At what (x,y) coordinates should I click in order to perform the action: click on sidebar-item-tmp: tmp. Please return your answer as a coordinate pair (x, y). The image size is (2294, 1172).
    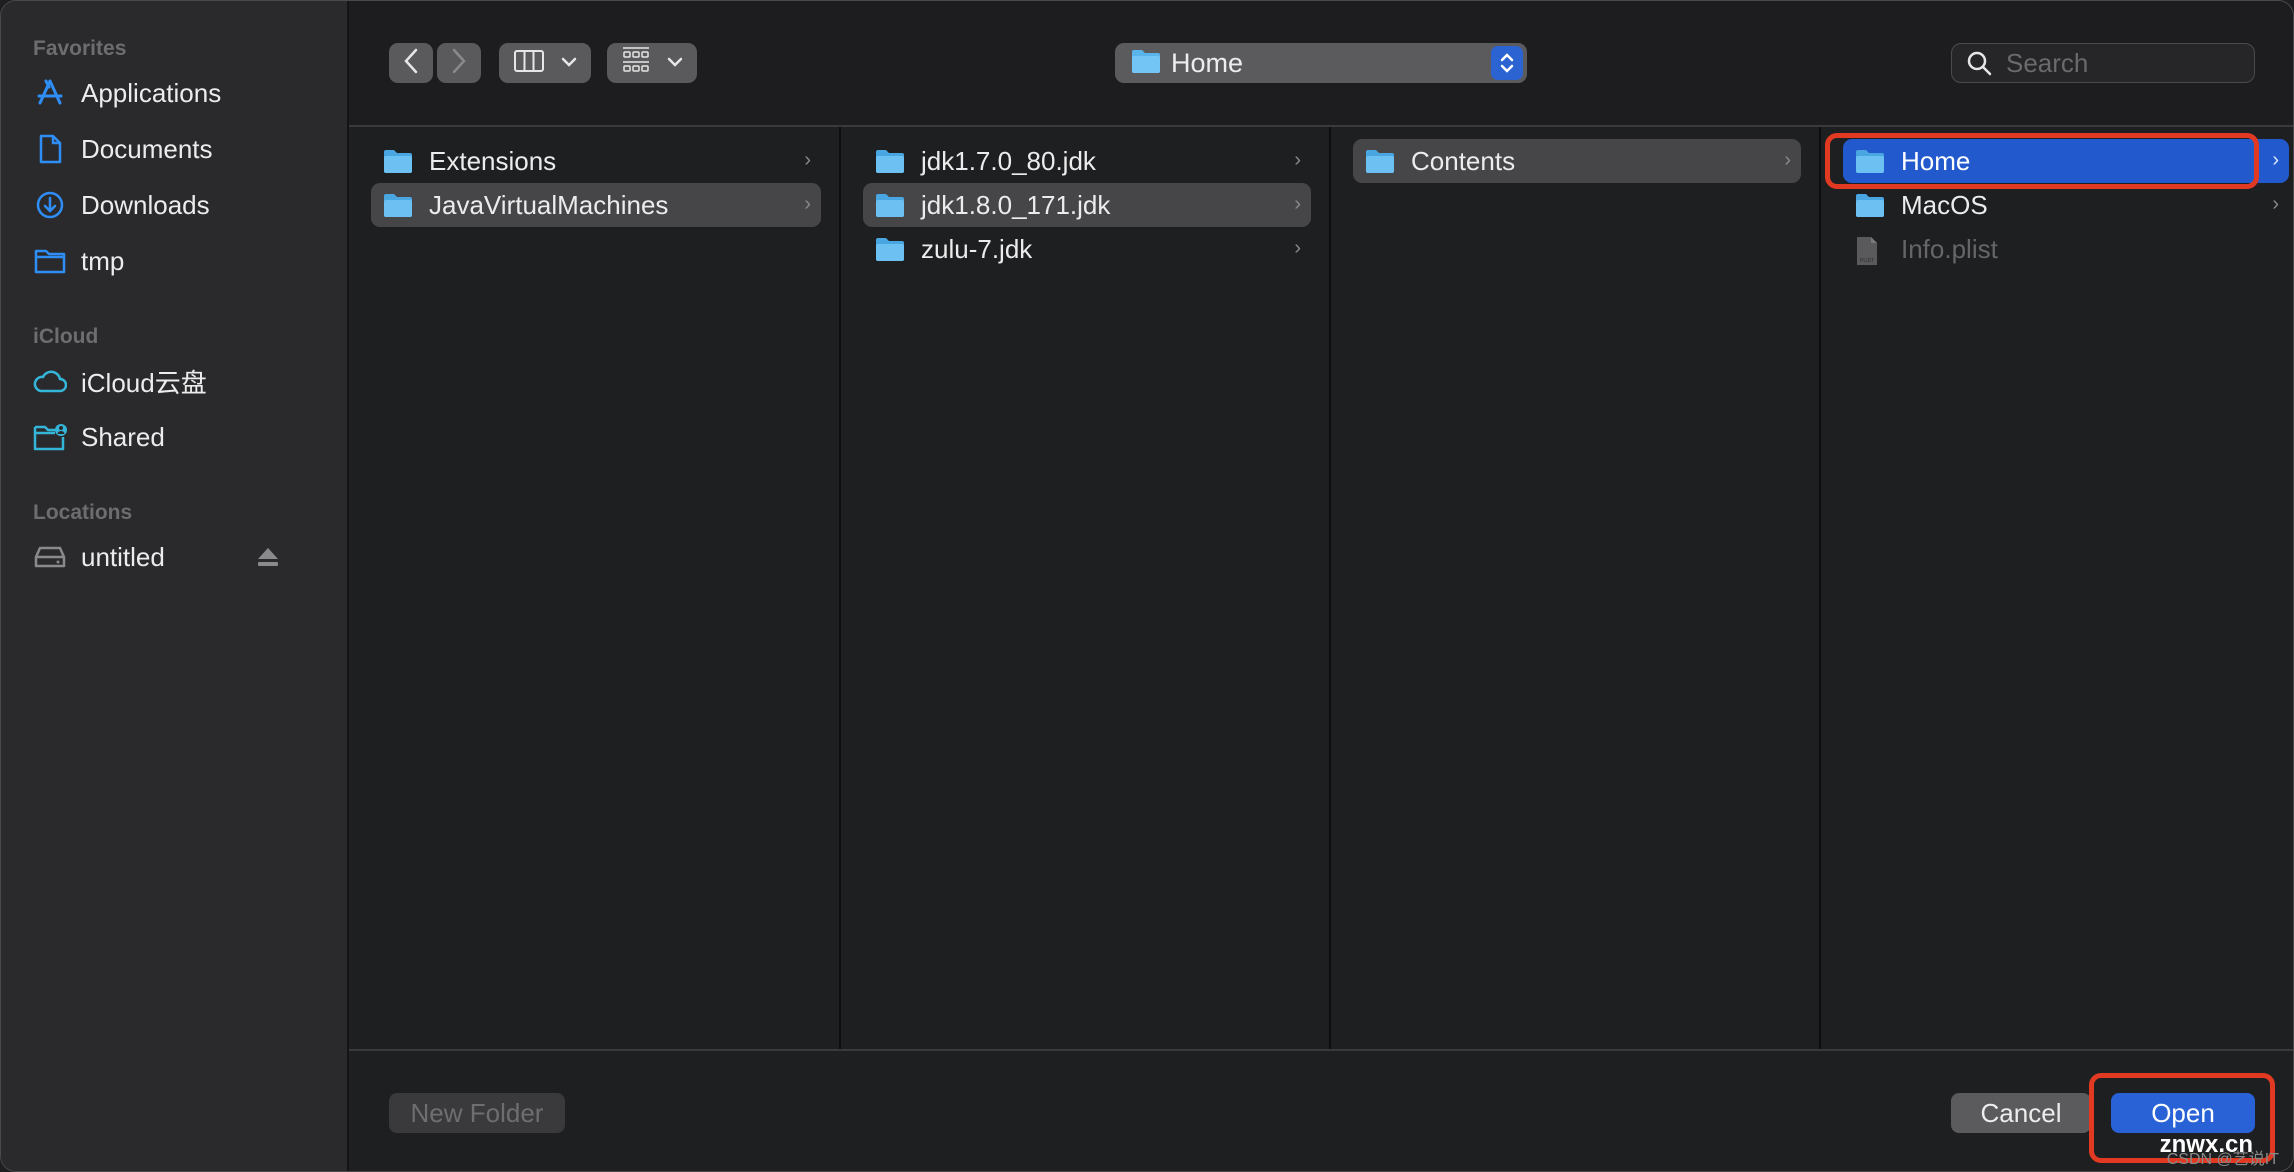
    Looking at the image, I should click on (173, 261).